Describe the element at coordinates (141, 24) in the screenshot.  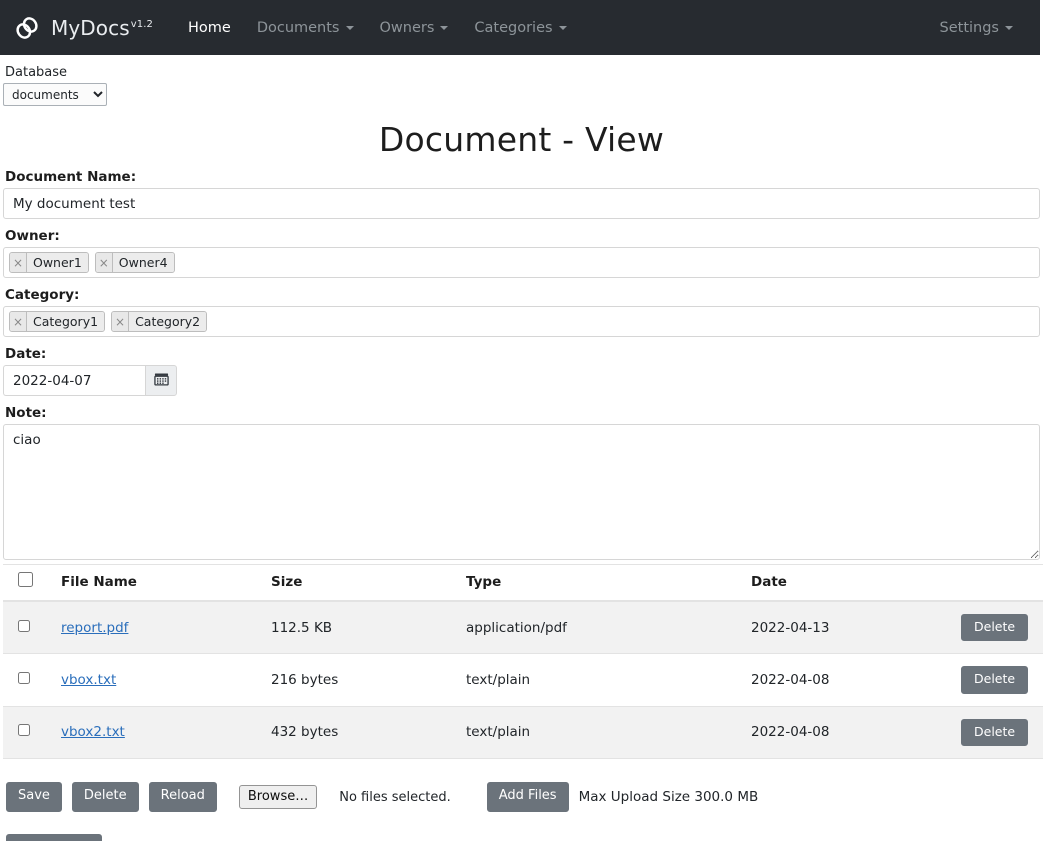
I see `brand-version: v1.2` at that location.